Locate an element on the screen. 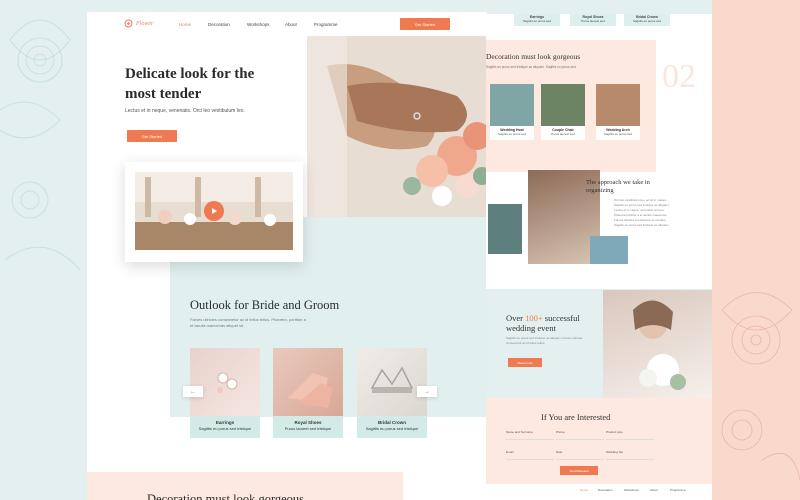 The height and width of the screenshot is (500, 800). play-button is located at coordinates (214, 211).